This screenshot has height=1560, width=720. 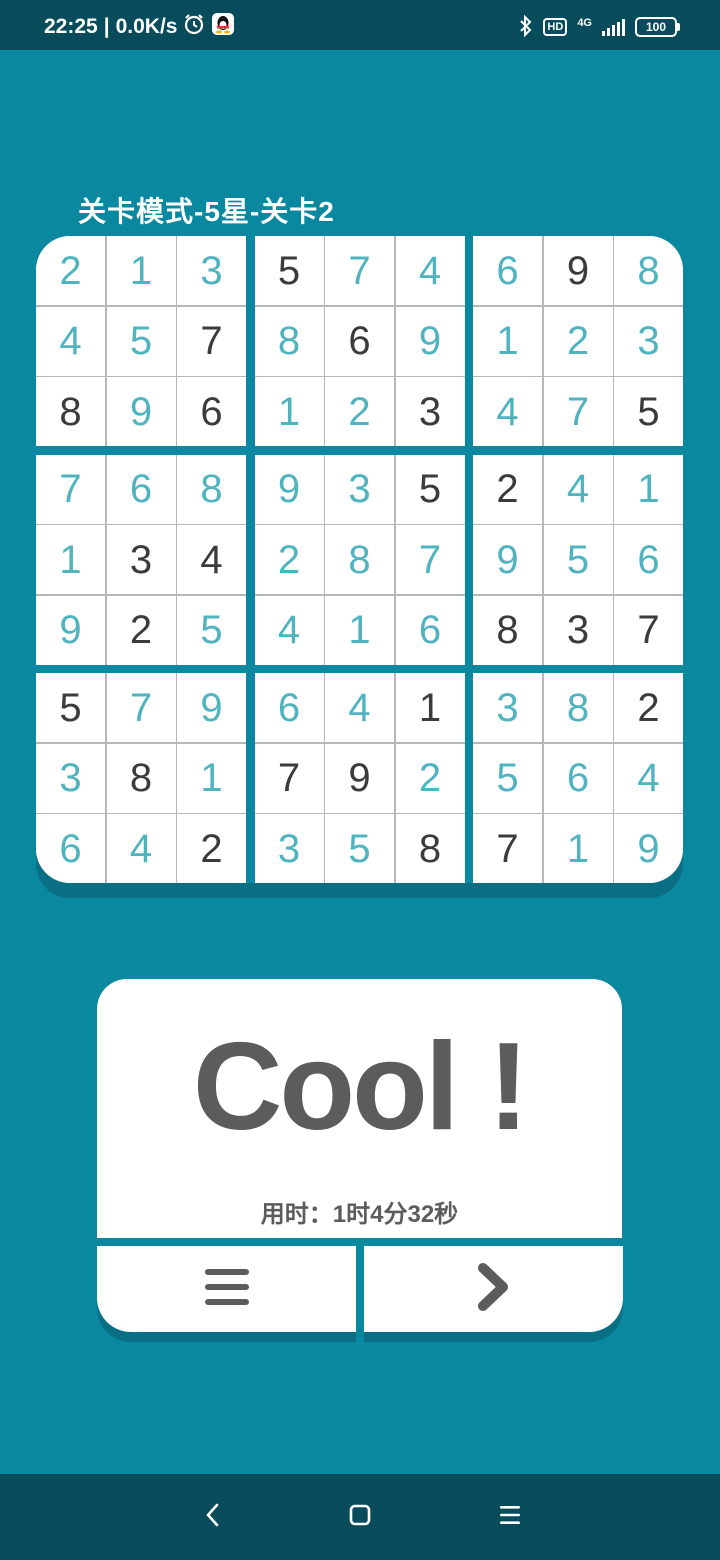 What do you see at coordinates (555, 27) in the screenshot?
I see `hd-badge: HD` at bounding box center [555, 27].